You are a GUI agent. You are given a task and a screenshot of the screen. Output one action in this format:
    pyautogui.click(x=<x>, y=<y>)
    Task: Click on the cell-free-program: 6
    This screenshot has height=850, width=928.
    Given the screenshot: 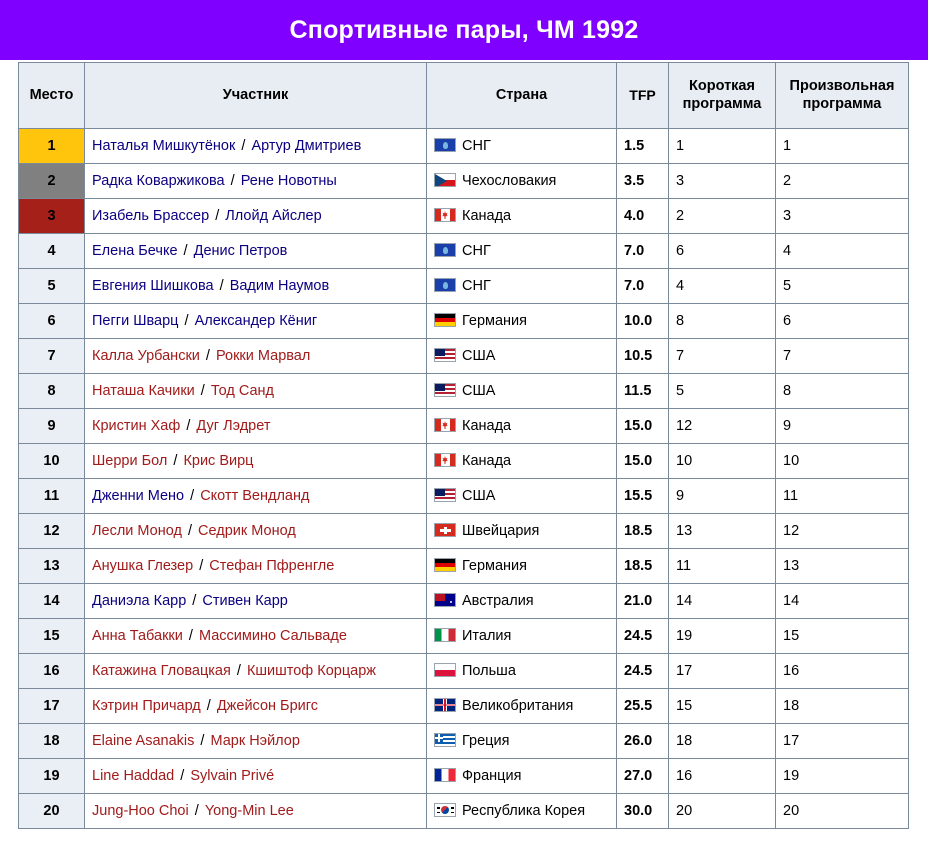 What is the action you would take?
    pyautogui.click(x=842, y=321)
    